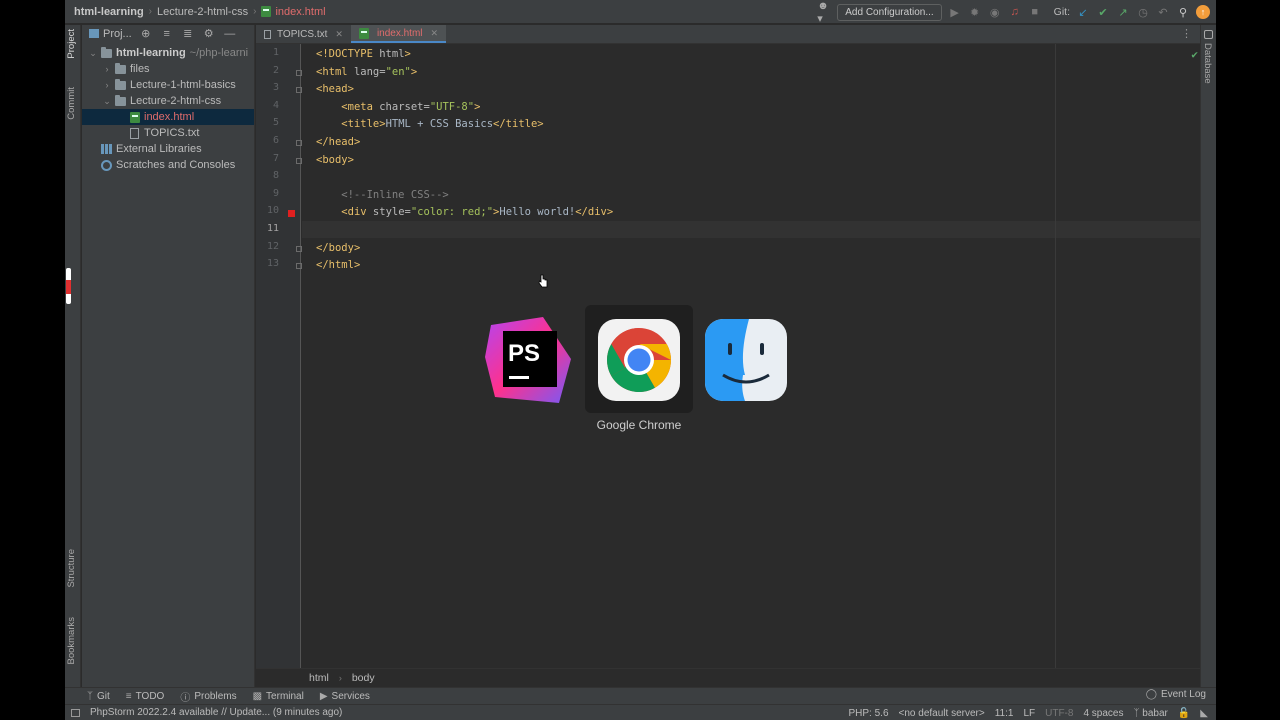 This screenshot has width=1280, height=720. Describe the element at coordinates (398, 34) in the screenshot. I see `tab-index-html: index.html ✕` at that location.